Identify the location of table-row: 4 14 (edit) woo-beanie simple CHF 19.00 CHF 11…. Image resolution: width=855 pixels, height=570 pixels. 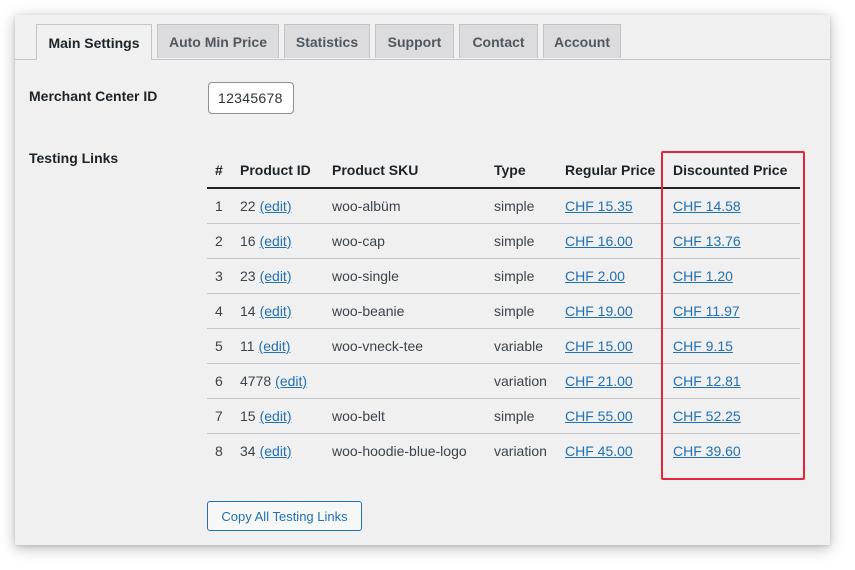
(503, 311).